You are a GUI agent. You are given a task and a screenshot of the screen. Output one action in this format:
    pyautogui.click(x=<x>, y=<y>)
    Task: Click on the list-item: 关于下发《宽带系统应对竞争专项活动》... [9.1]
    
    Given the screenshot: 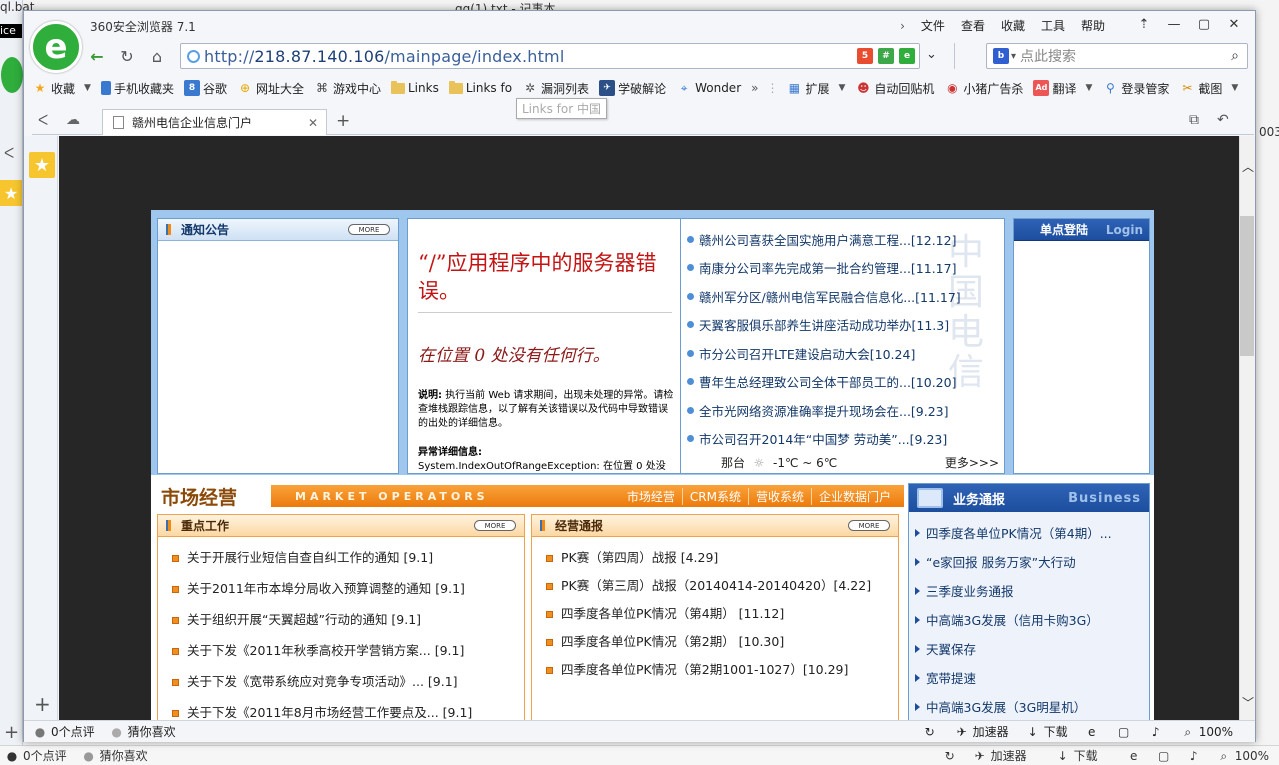 What is the action you would take?
    pyautogui.click(x=344, y=682)
    